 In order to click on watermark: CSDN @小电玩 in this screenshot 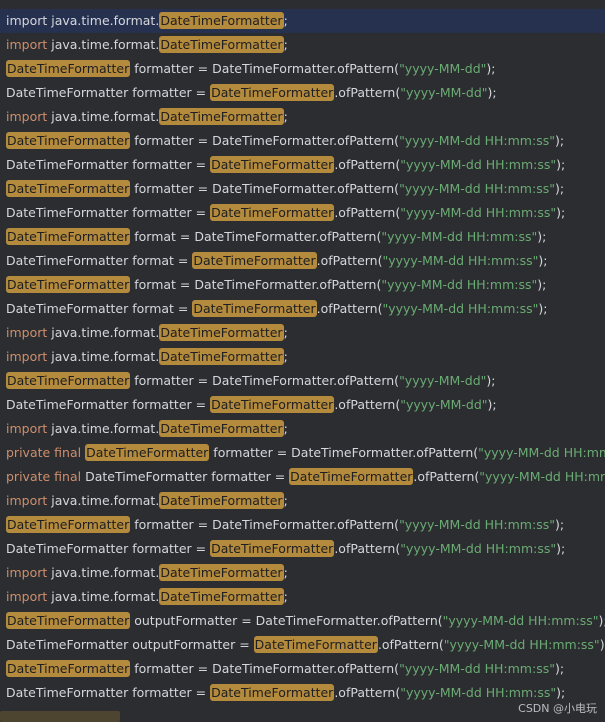, I will do `click(557, 708)`.